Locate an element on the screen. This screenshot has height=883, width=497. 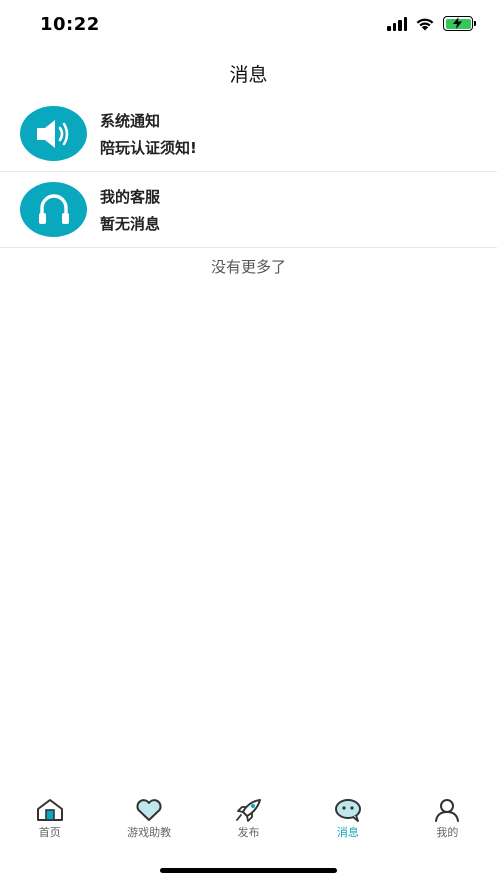
tab-label: 发布 is located at coordinates (248, 832).